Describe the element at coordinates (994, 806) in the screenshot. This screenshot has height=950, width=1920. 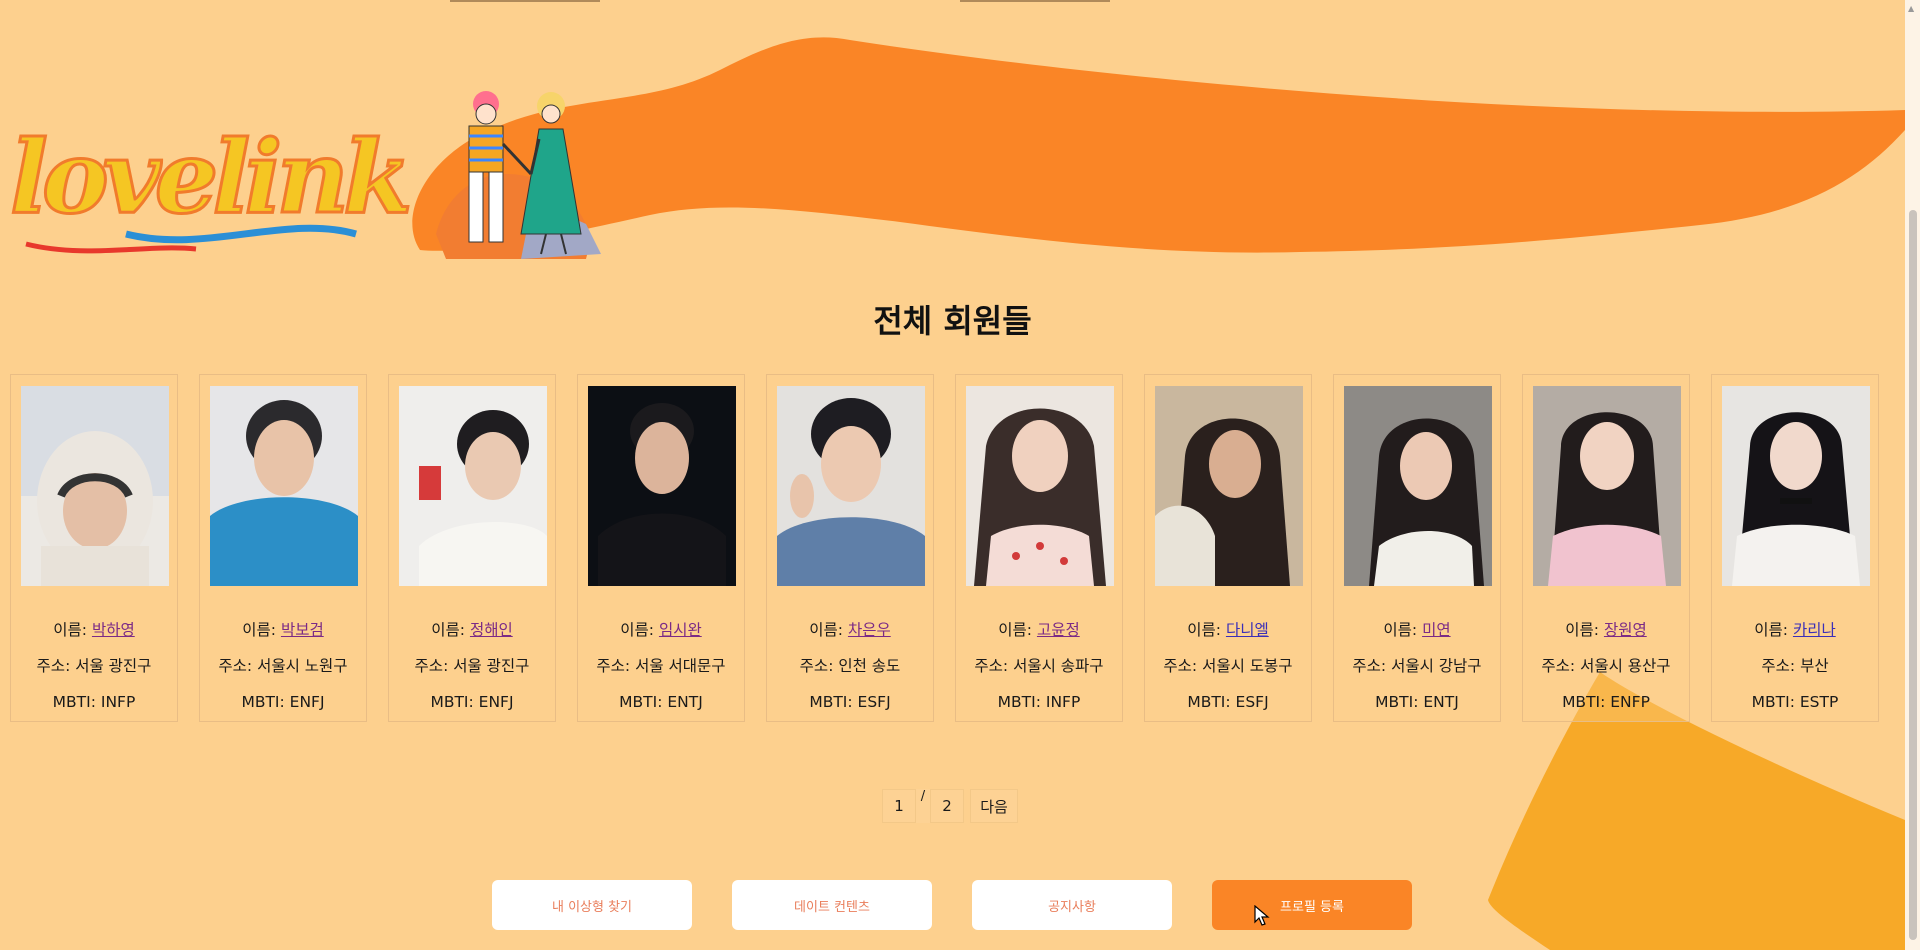
I see `next-page-button: 다음` at that location.